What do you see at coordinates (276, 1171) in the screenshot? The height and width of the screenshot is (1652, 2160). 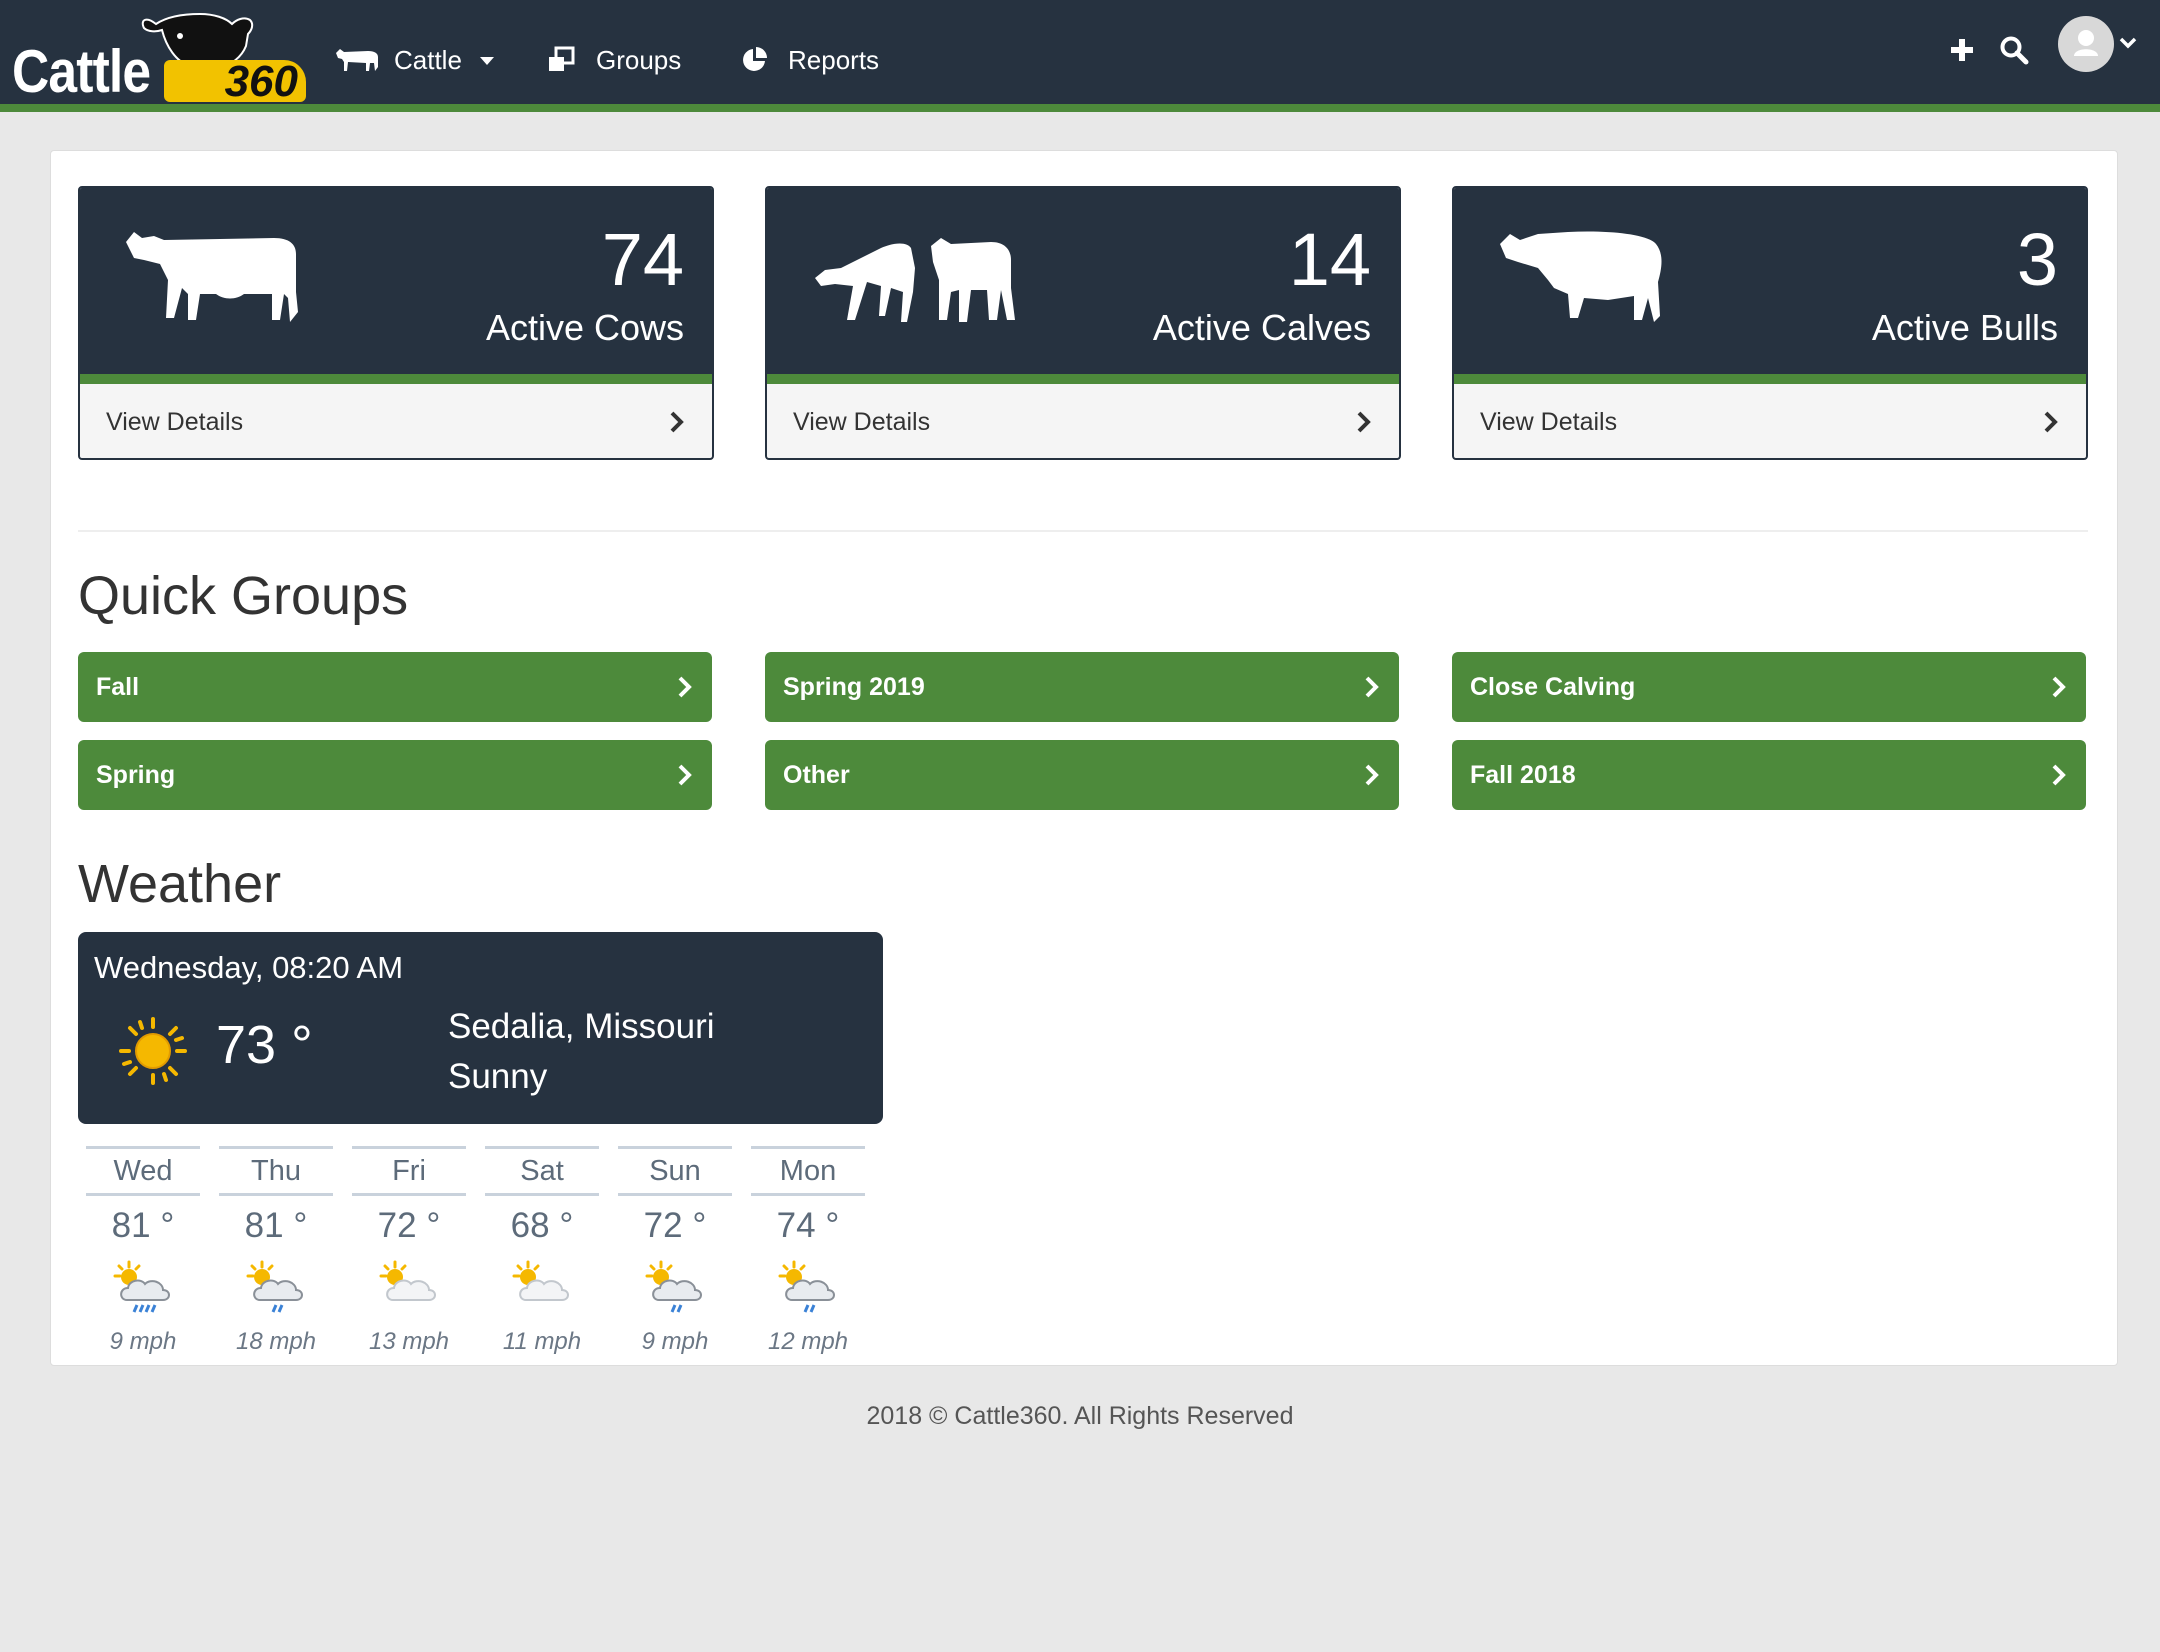 I see `forecast-day-name: Thu` at bounding box center [276, 1171].